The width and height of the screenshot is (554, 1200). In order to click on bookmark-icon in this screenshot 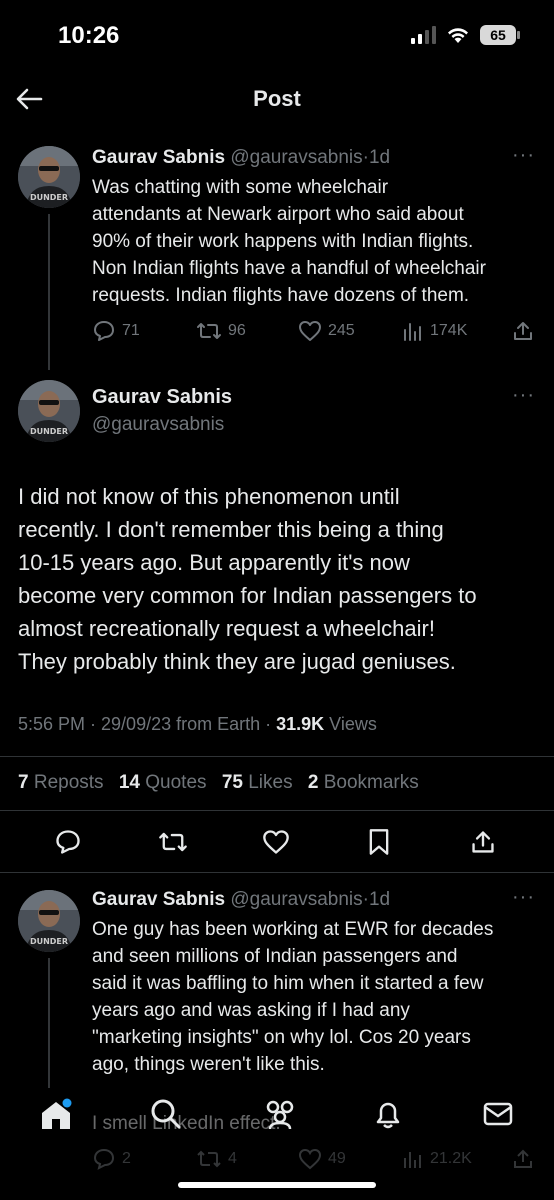, I will do `click(379, 842)`.